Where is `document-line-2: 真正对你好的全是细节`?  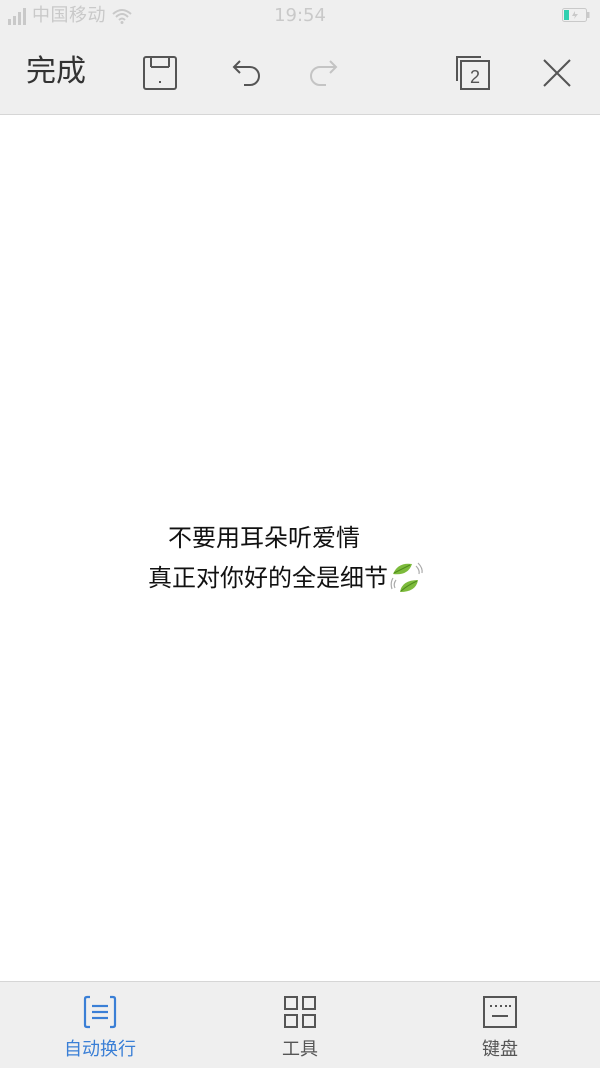
document-line-2: 真正对你好的全是细节 is located at coordinates (286, 578).